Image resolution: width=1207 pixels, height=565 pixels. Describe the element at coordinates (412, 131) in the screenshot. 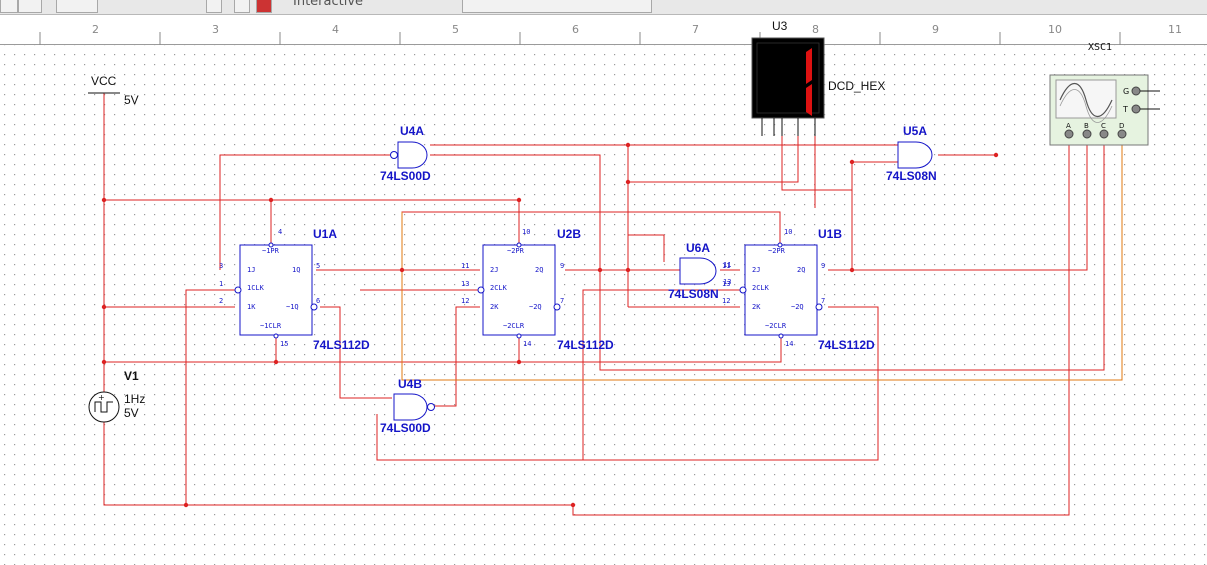

I see `gate-ref: U4A` at that location.